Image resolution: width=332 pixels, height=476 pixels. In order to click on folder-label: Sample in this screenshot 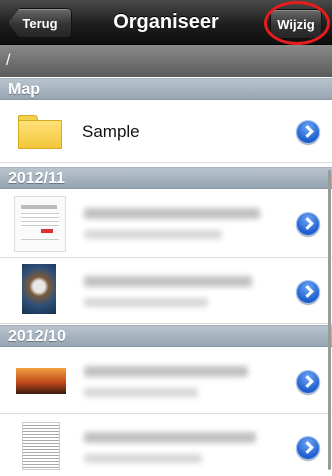, I will do `click(111, 131)`.